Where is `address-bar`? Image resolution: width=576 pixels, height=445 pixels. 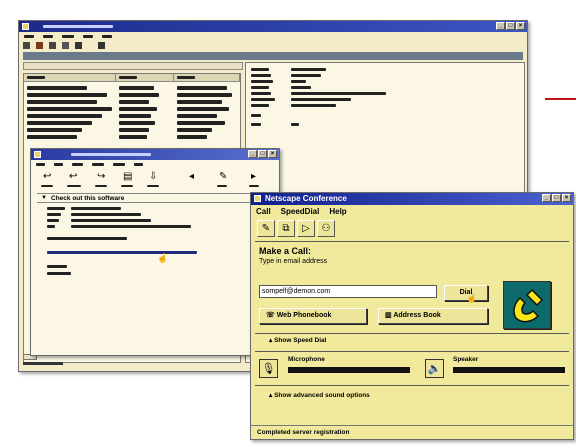 address-bar is located at coordinates (273, 56).